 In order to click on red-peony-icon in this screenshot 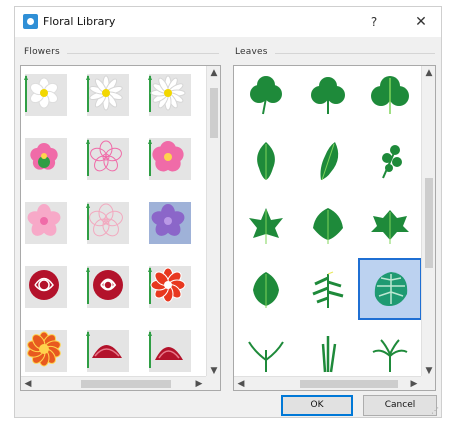, I will do `click(104, 349)`.